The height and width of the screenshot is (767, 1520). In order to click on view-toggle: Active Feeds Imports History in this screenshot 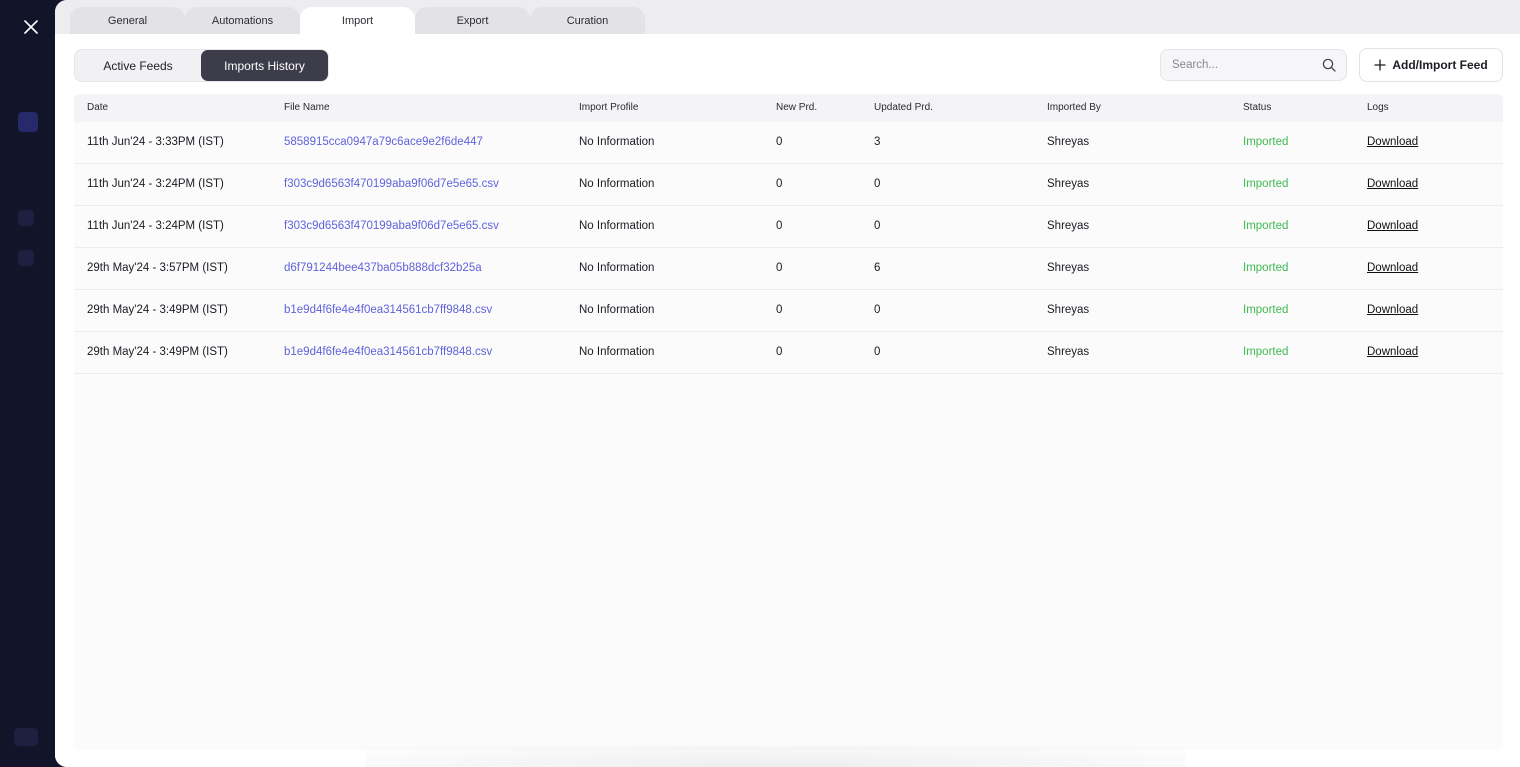, I will do `click(201, 65)`.